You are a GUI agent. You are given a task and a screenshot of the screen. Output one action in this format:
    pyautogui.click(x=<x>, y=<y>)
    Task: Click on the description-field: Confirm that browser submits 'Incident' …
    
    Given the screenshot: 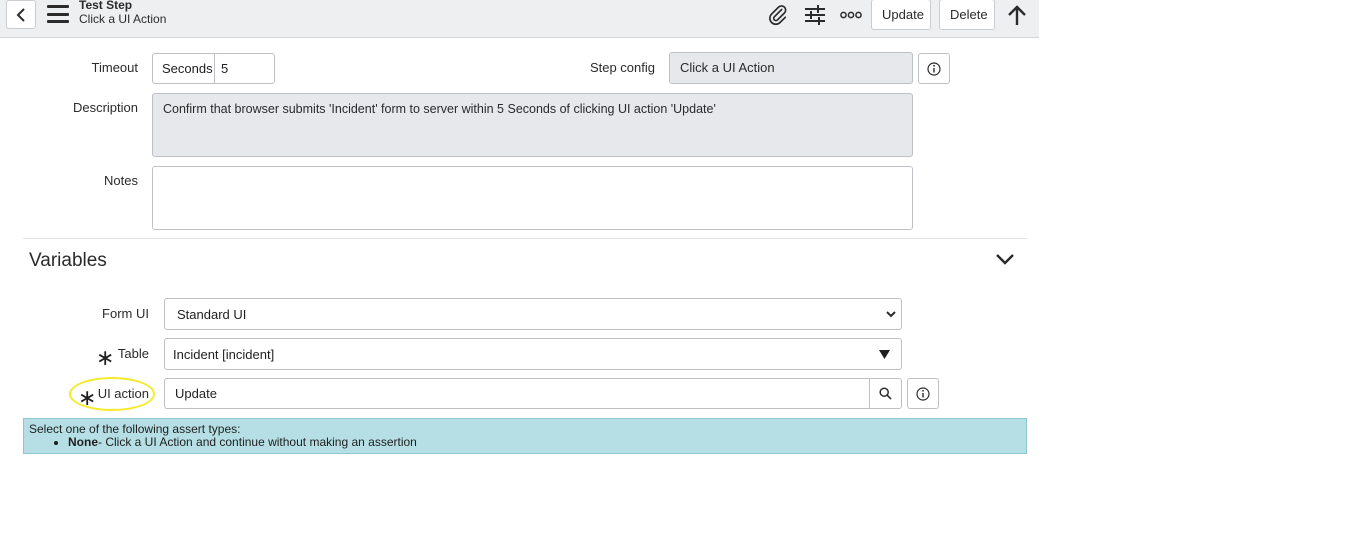 What is the action you would take?
    pyautogui.click(x=532, y=125)
    